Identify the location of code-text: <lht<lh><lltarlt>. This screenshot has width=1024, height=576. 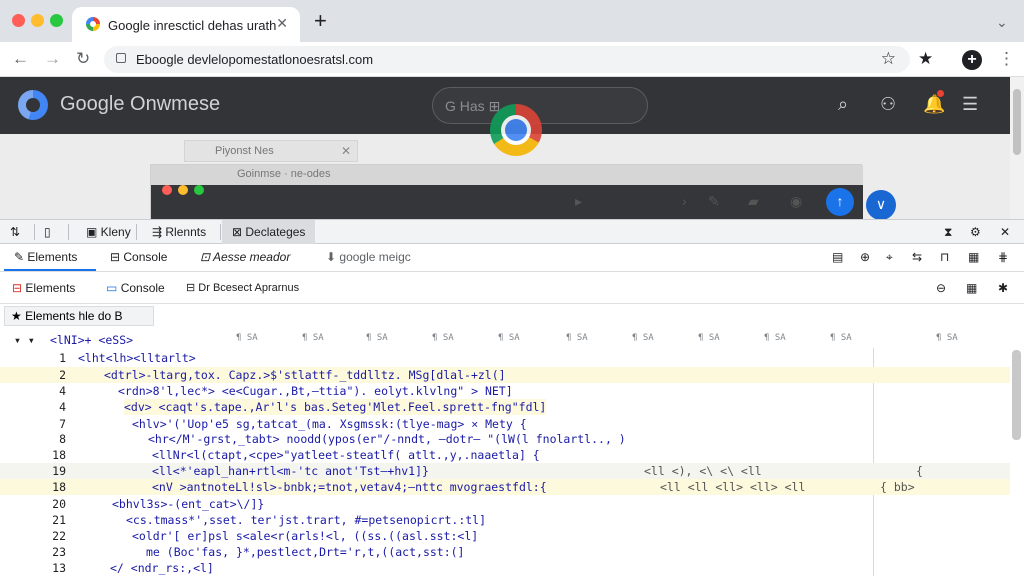
(137, 358).